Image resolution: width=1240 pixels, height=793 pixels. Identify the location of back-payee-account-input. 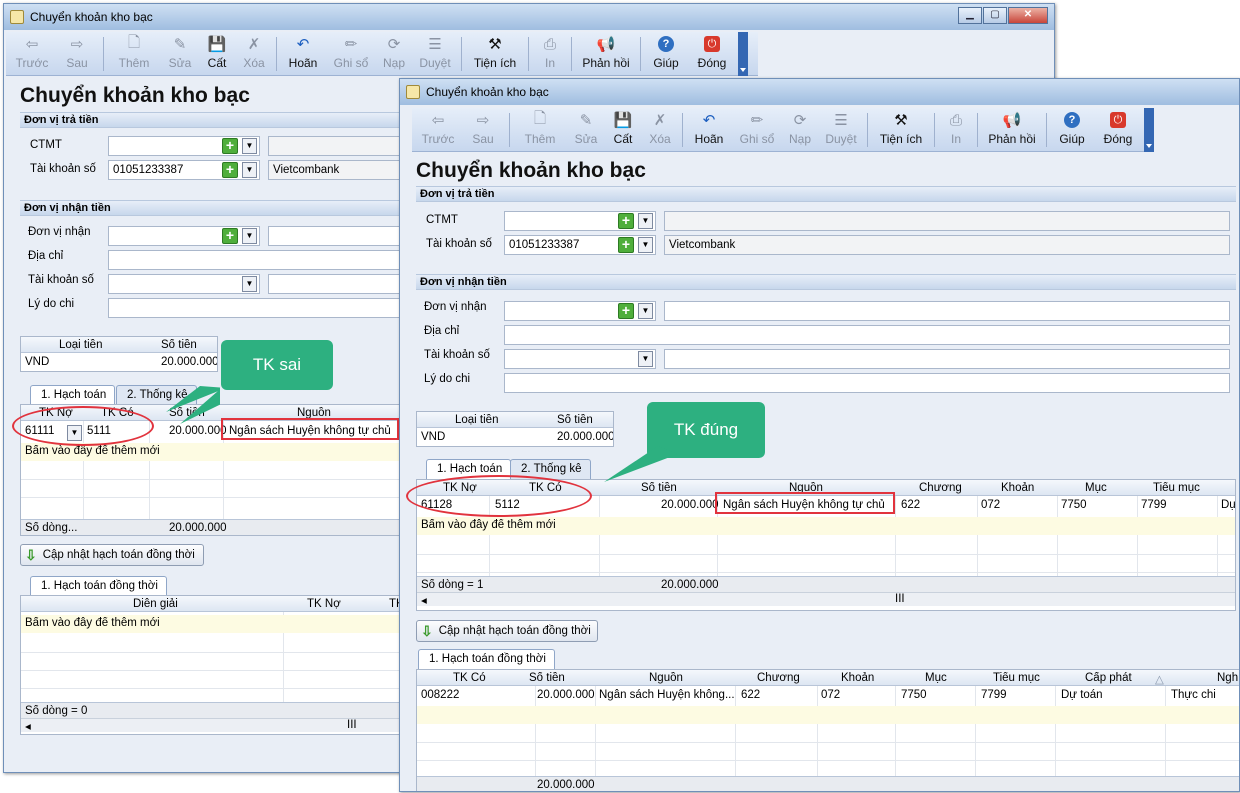
(184, 284).